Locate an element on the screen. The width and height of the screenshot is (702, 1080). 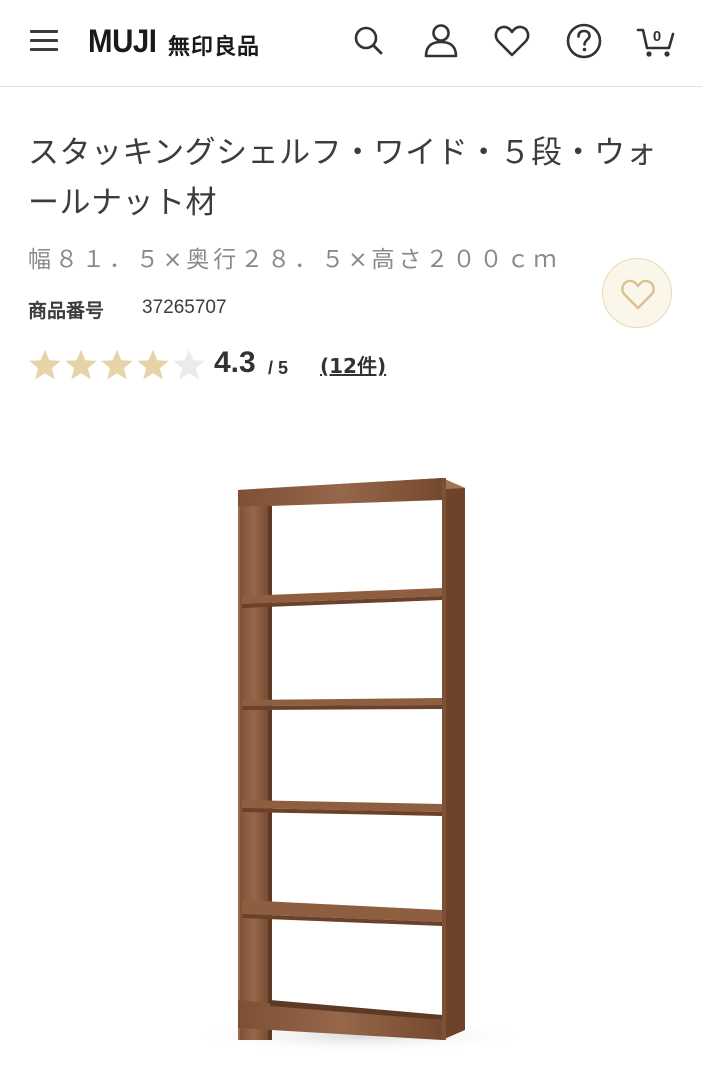
search-icon is located at coordinates (369, 41).